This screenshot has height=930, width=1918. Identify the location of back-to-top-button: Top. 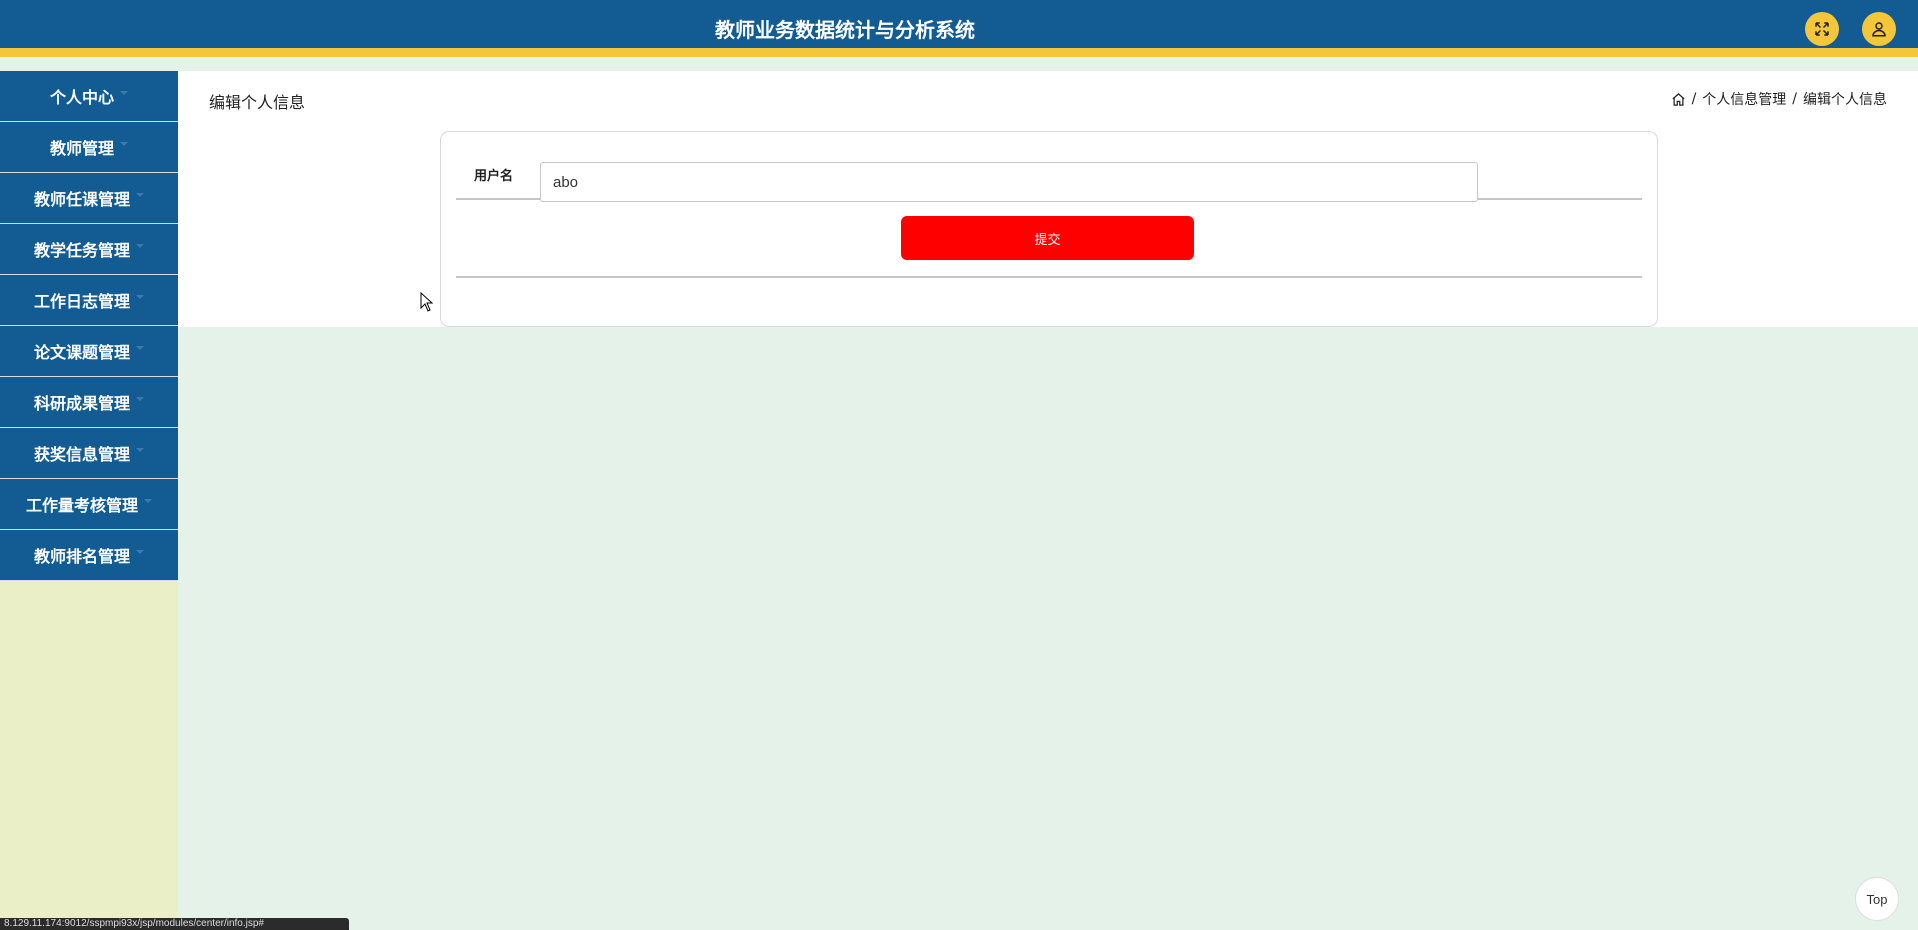
(1877, 899).